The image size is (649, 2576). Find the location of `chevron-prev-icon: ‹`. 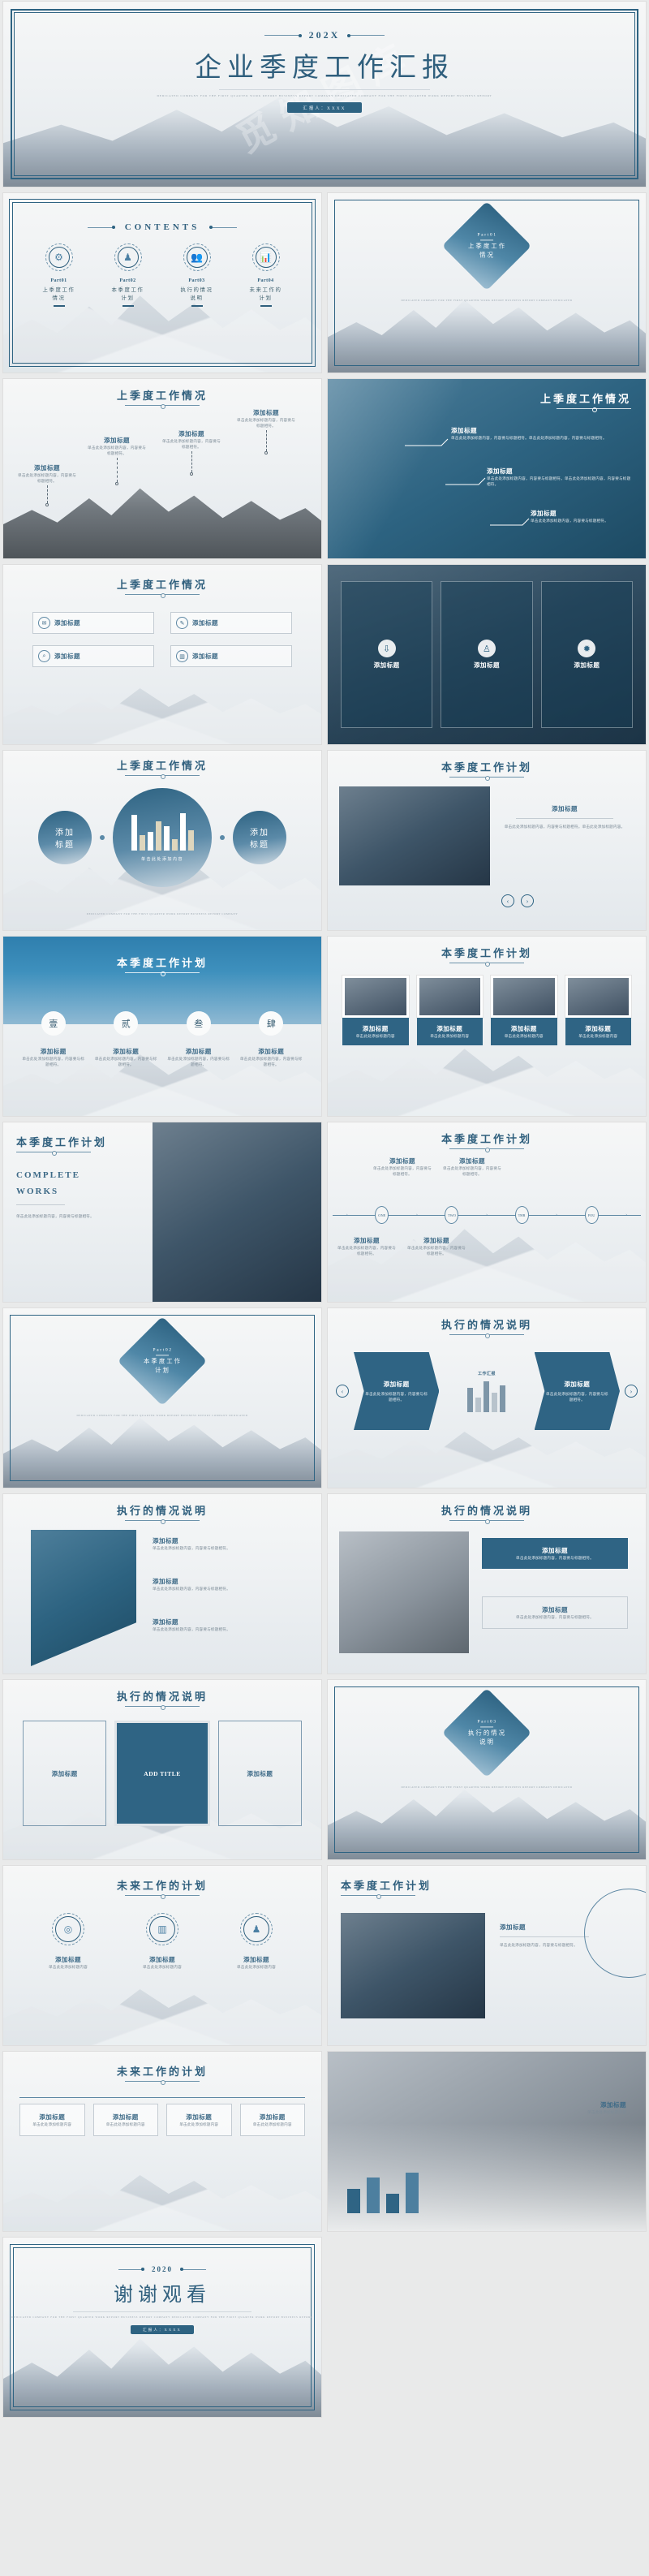

chevron-prev-icon: ‹ is located at coordinates (342, 1392).